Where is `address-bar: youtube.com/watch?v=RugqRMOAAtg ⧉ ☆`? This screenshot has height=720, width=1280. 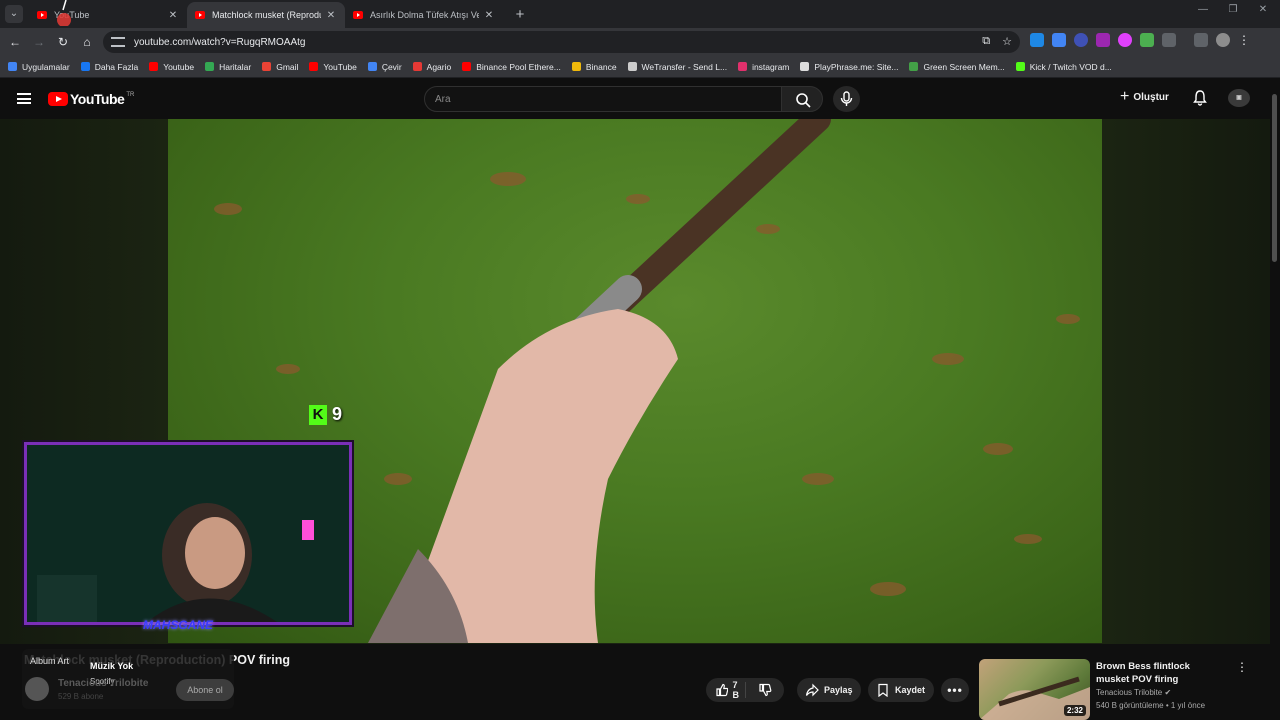
address-bar: youtube.com/watch?v=RugqRMOAAtg ⧉ ☆ is located at coordinates (561, 42).